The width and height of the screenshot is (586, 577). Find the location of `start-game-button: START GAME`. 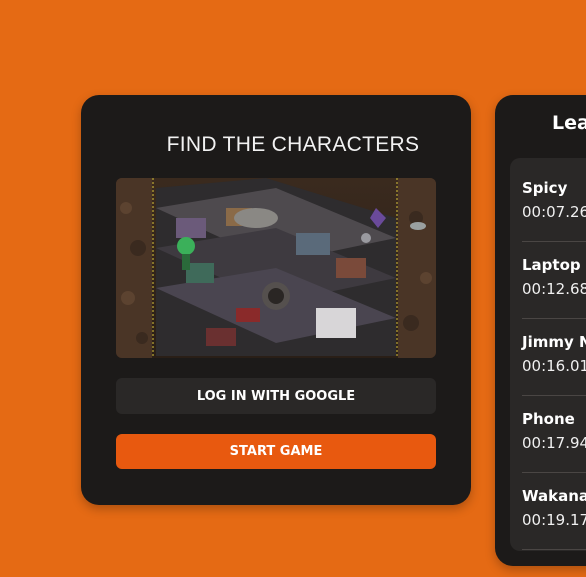

start-game-button: START GAME is located at coordinates (276, 451).